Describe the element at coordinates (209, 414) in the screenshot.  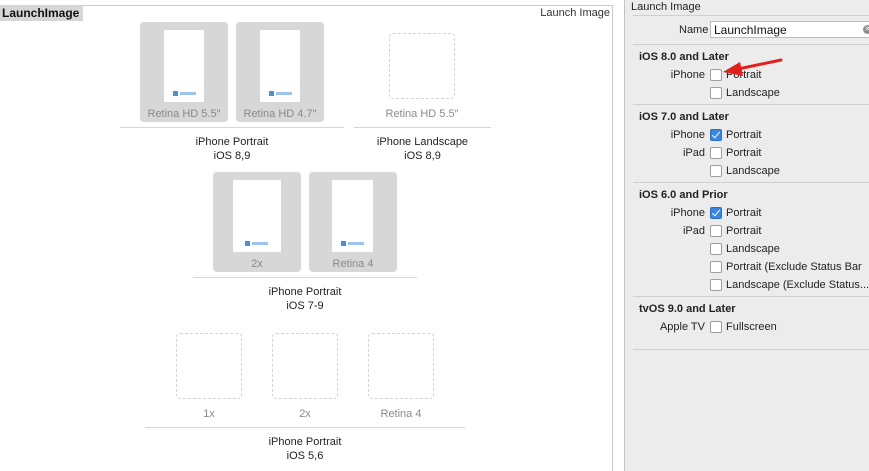
I see `slot-label: 1x` at that location.